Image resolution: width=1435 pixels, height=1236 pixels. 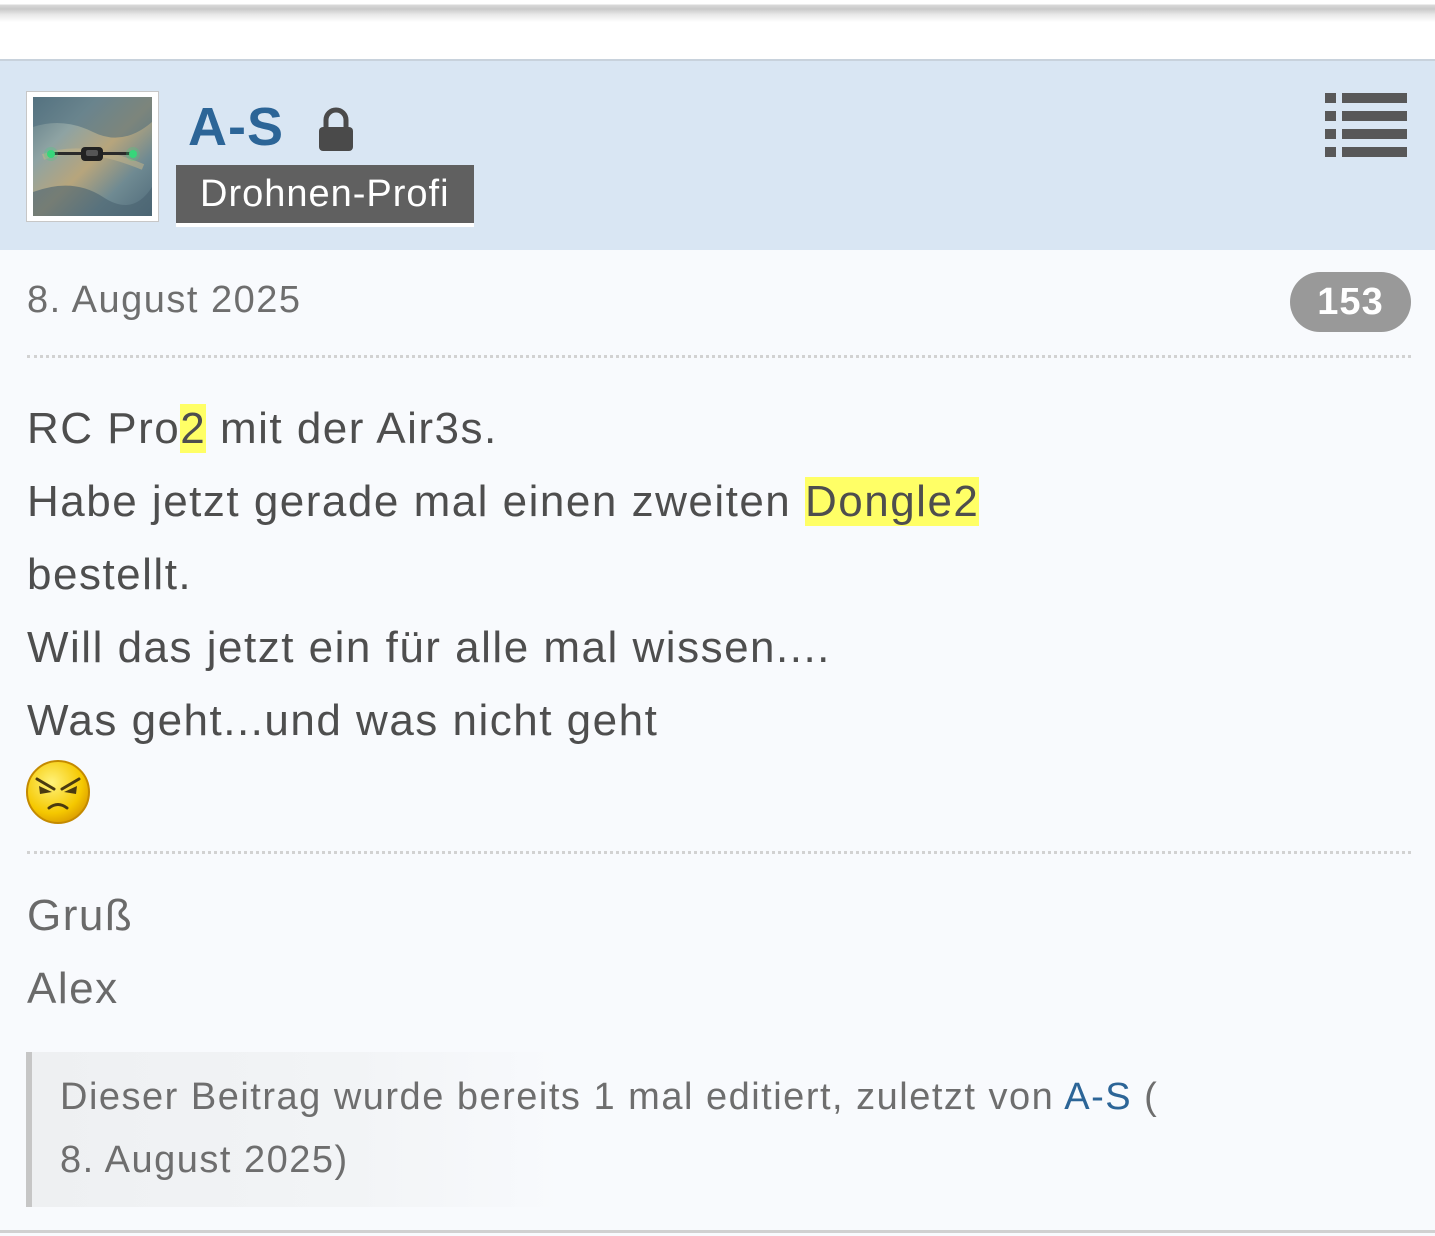 I want to click on lock-icon, so click(x=336, y=129).